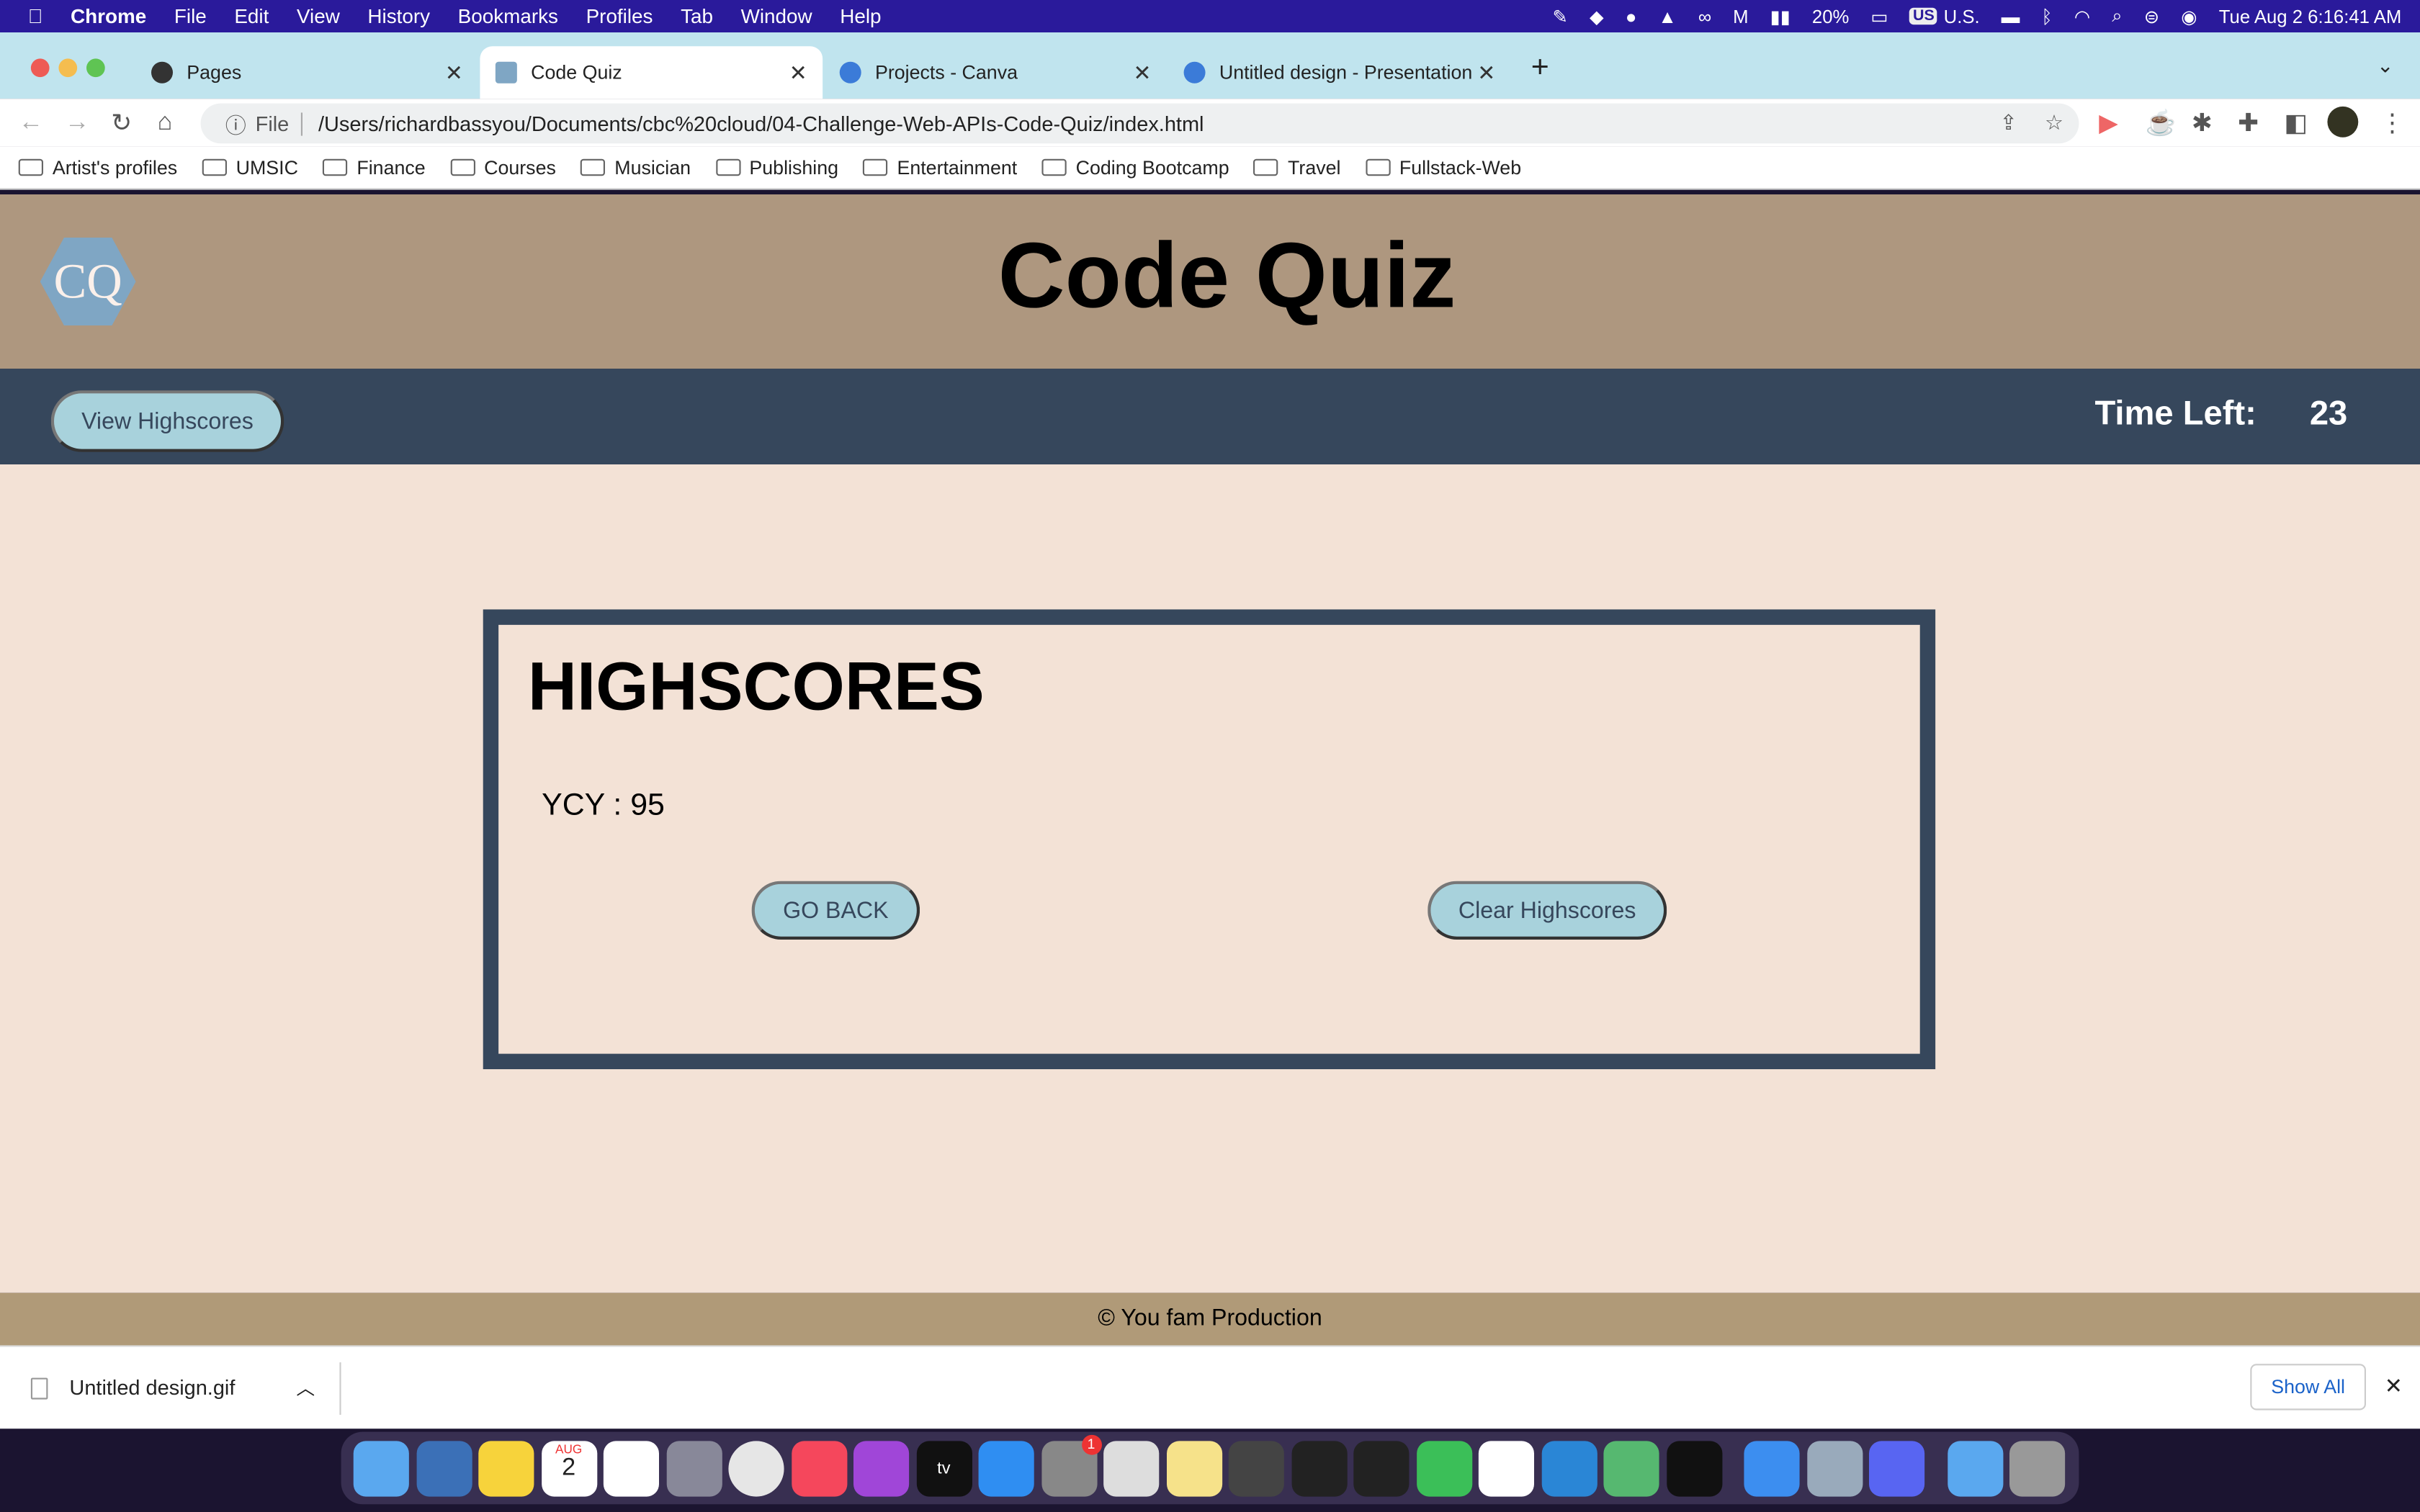 The image size is (2420, 1512). What do you see at coordinates (2248, 122) in the screenshot?
I see `puzzle-icon: ✚` at bounding box center [2248, 122].